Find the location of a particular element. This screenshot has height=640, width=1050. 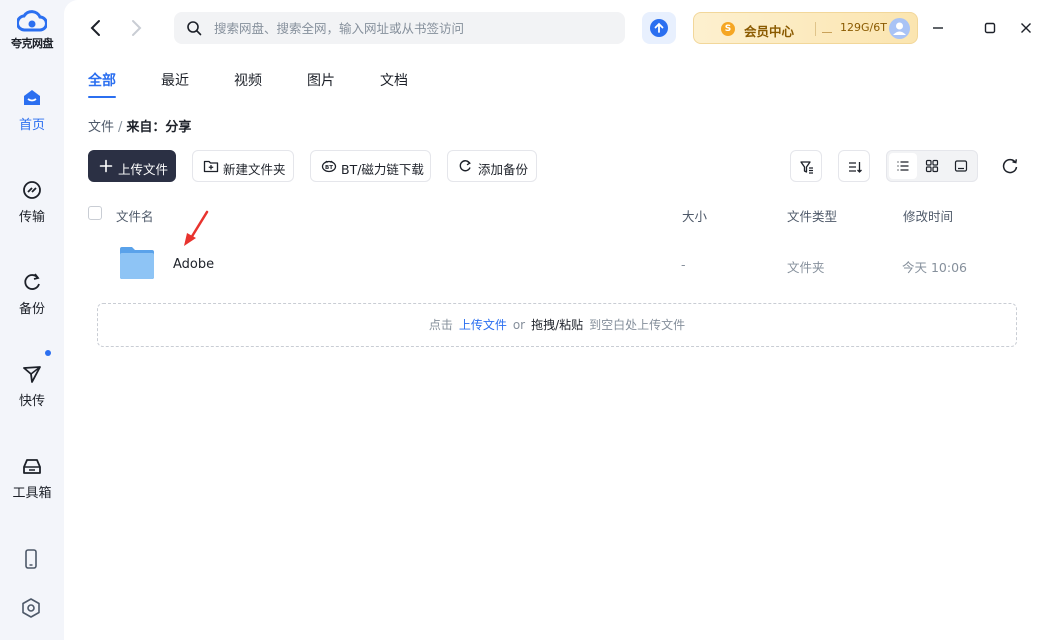

top-bar: S 会员中心 129G/6T is located at coordinates (557, 28).